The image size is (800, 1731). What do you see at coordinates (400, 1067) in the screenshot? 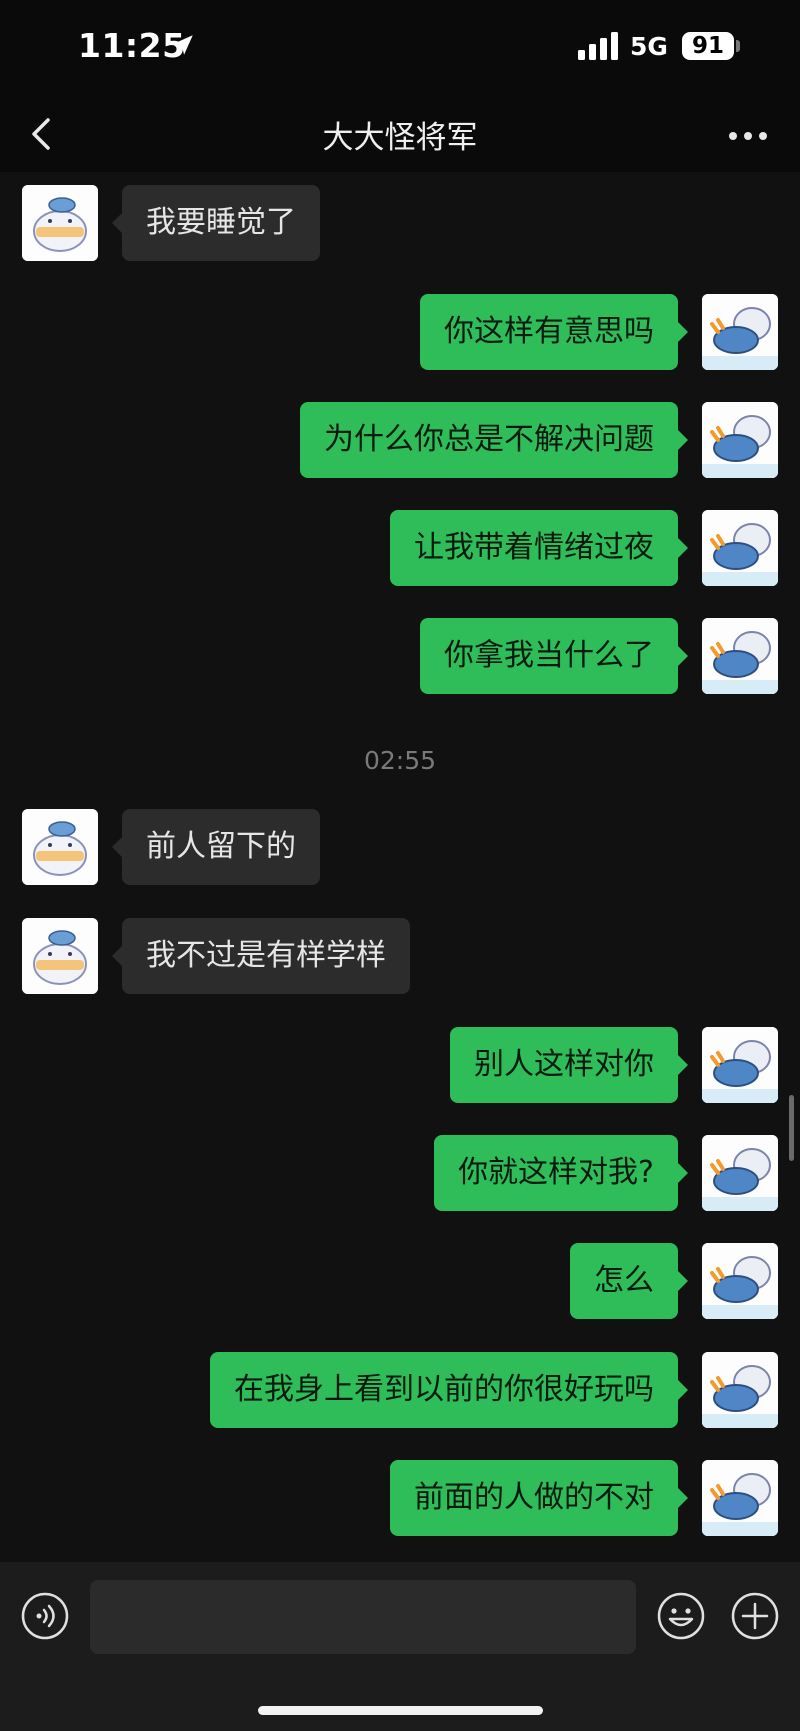
I see `message-row-sent: 别人这样对你` at bounding box center [400, 1067].